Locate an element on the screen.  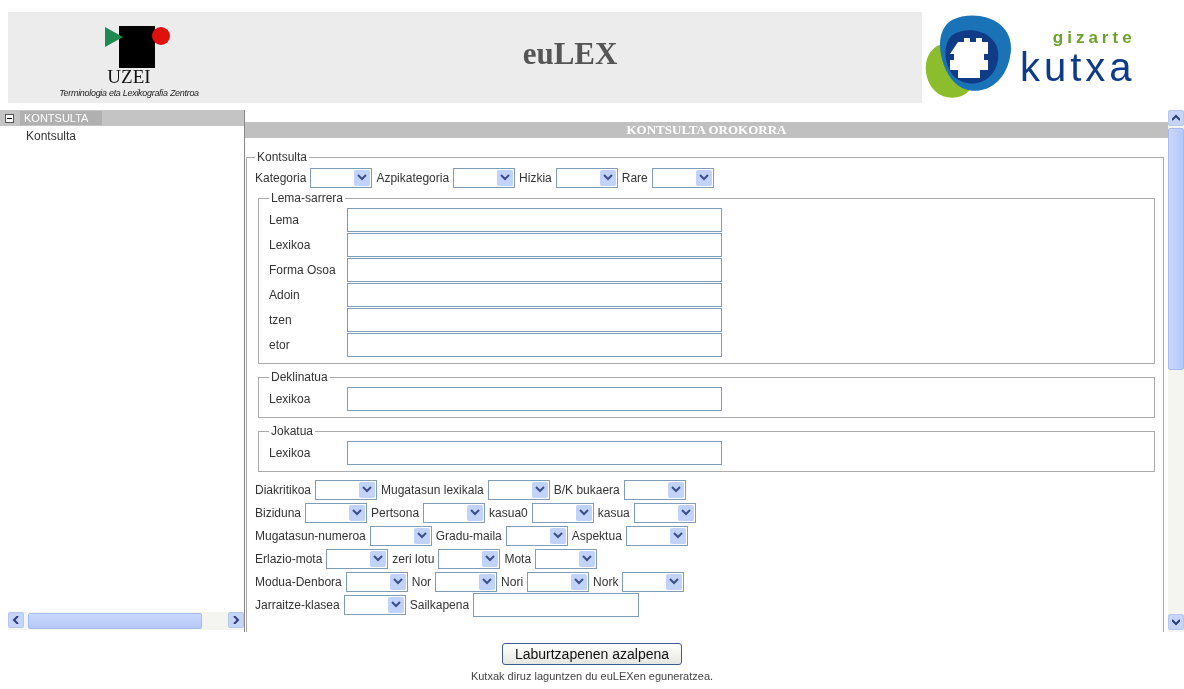
field-label: Adoin is located at coordinates (285, 294).